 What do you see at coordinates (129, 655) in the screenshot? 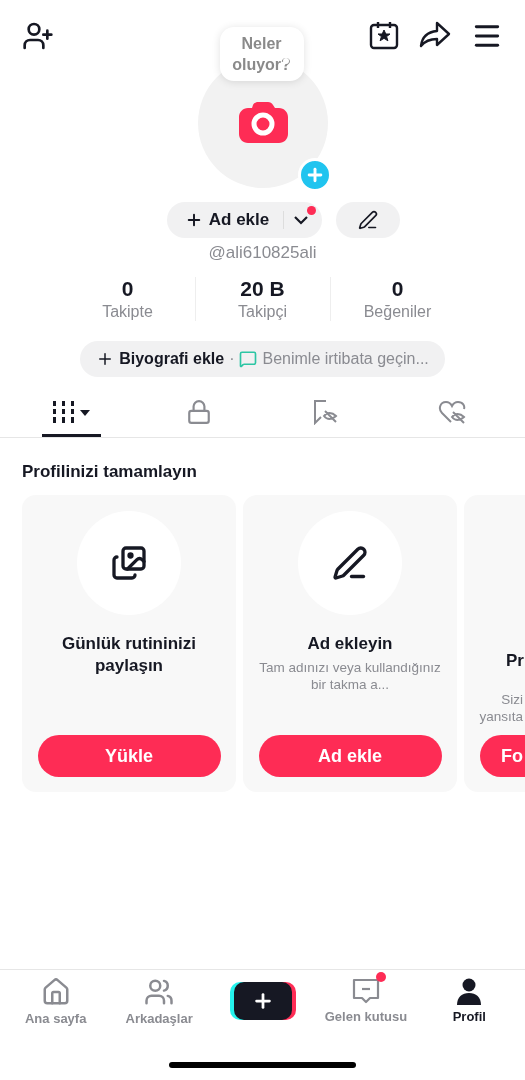
I see `card-title: Günlük rutininizi paylaşın` at bounding box center [129, 655].